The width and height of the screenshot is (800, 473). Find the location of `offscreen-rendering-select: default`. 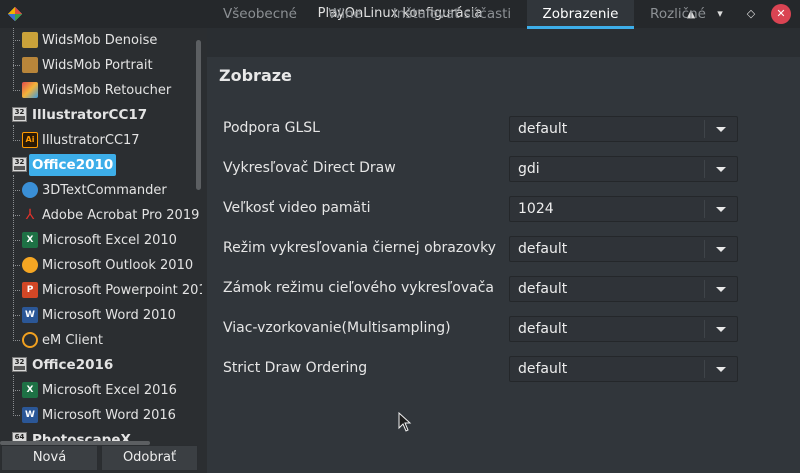

offscreen-rendering-select: default is located at coordinates (623, 249).